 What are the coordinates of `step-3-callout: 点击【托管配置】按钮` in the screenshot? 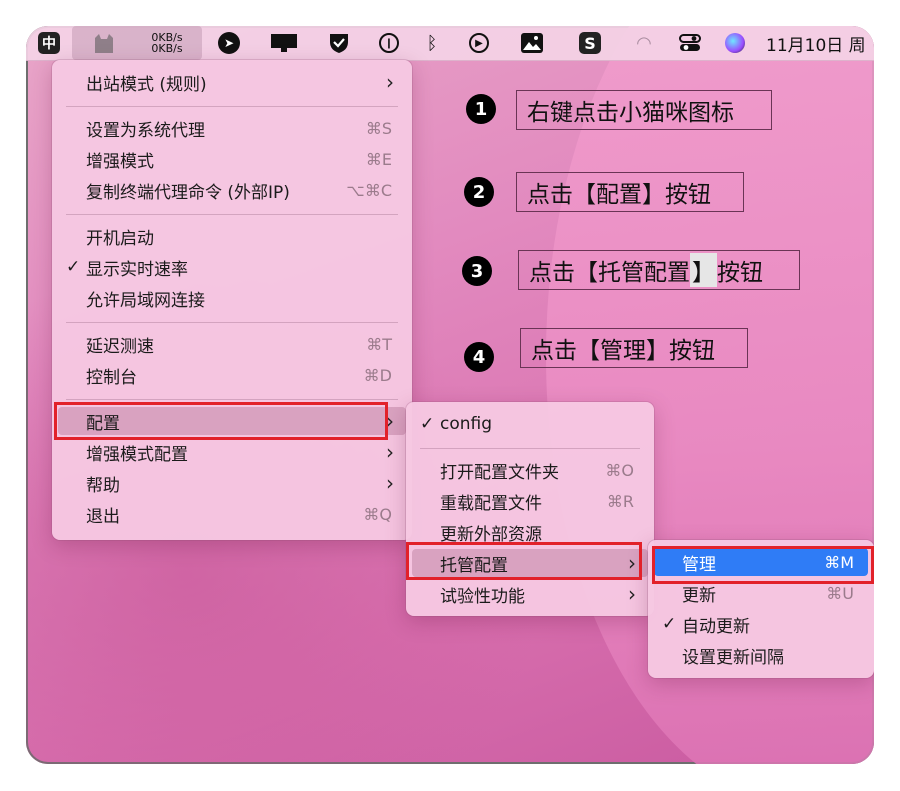 It's located at (659, 270).